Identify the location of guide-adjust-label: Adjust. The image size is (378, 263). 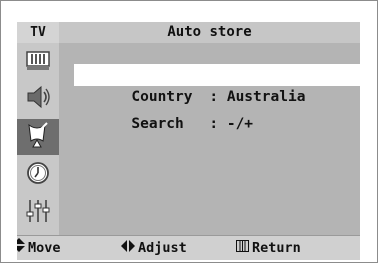
(162, 248).